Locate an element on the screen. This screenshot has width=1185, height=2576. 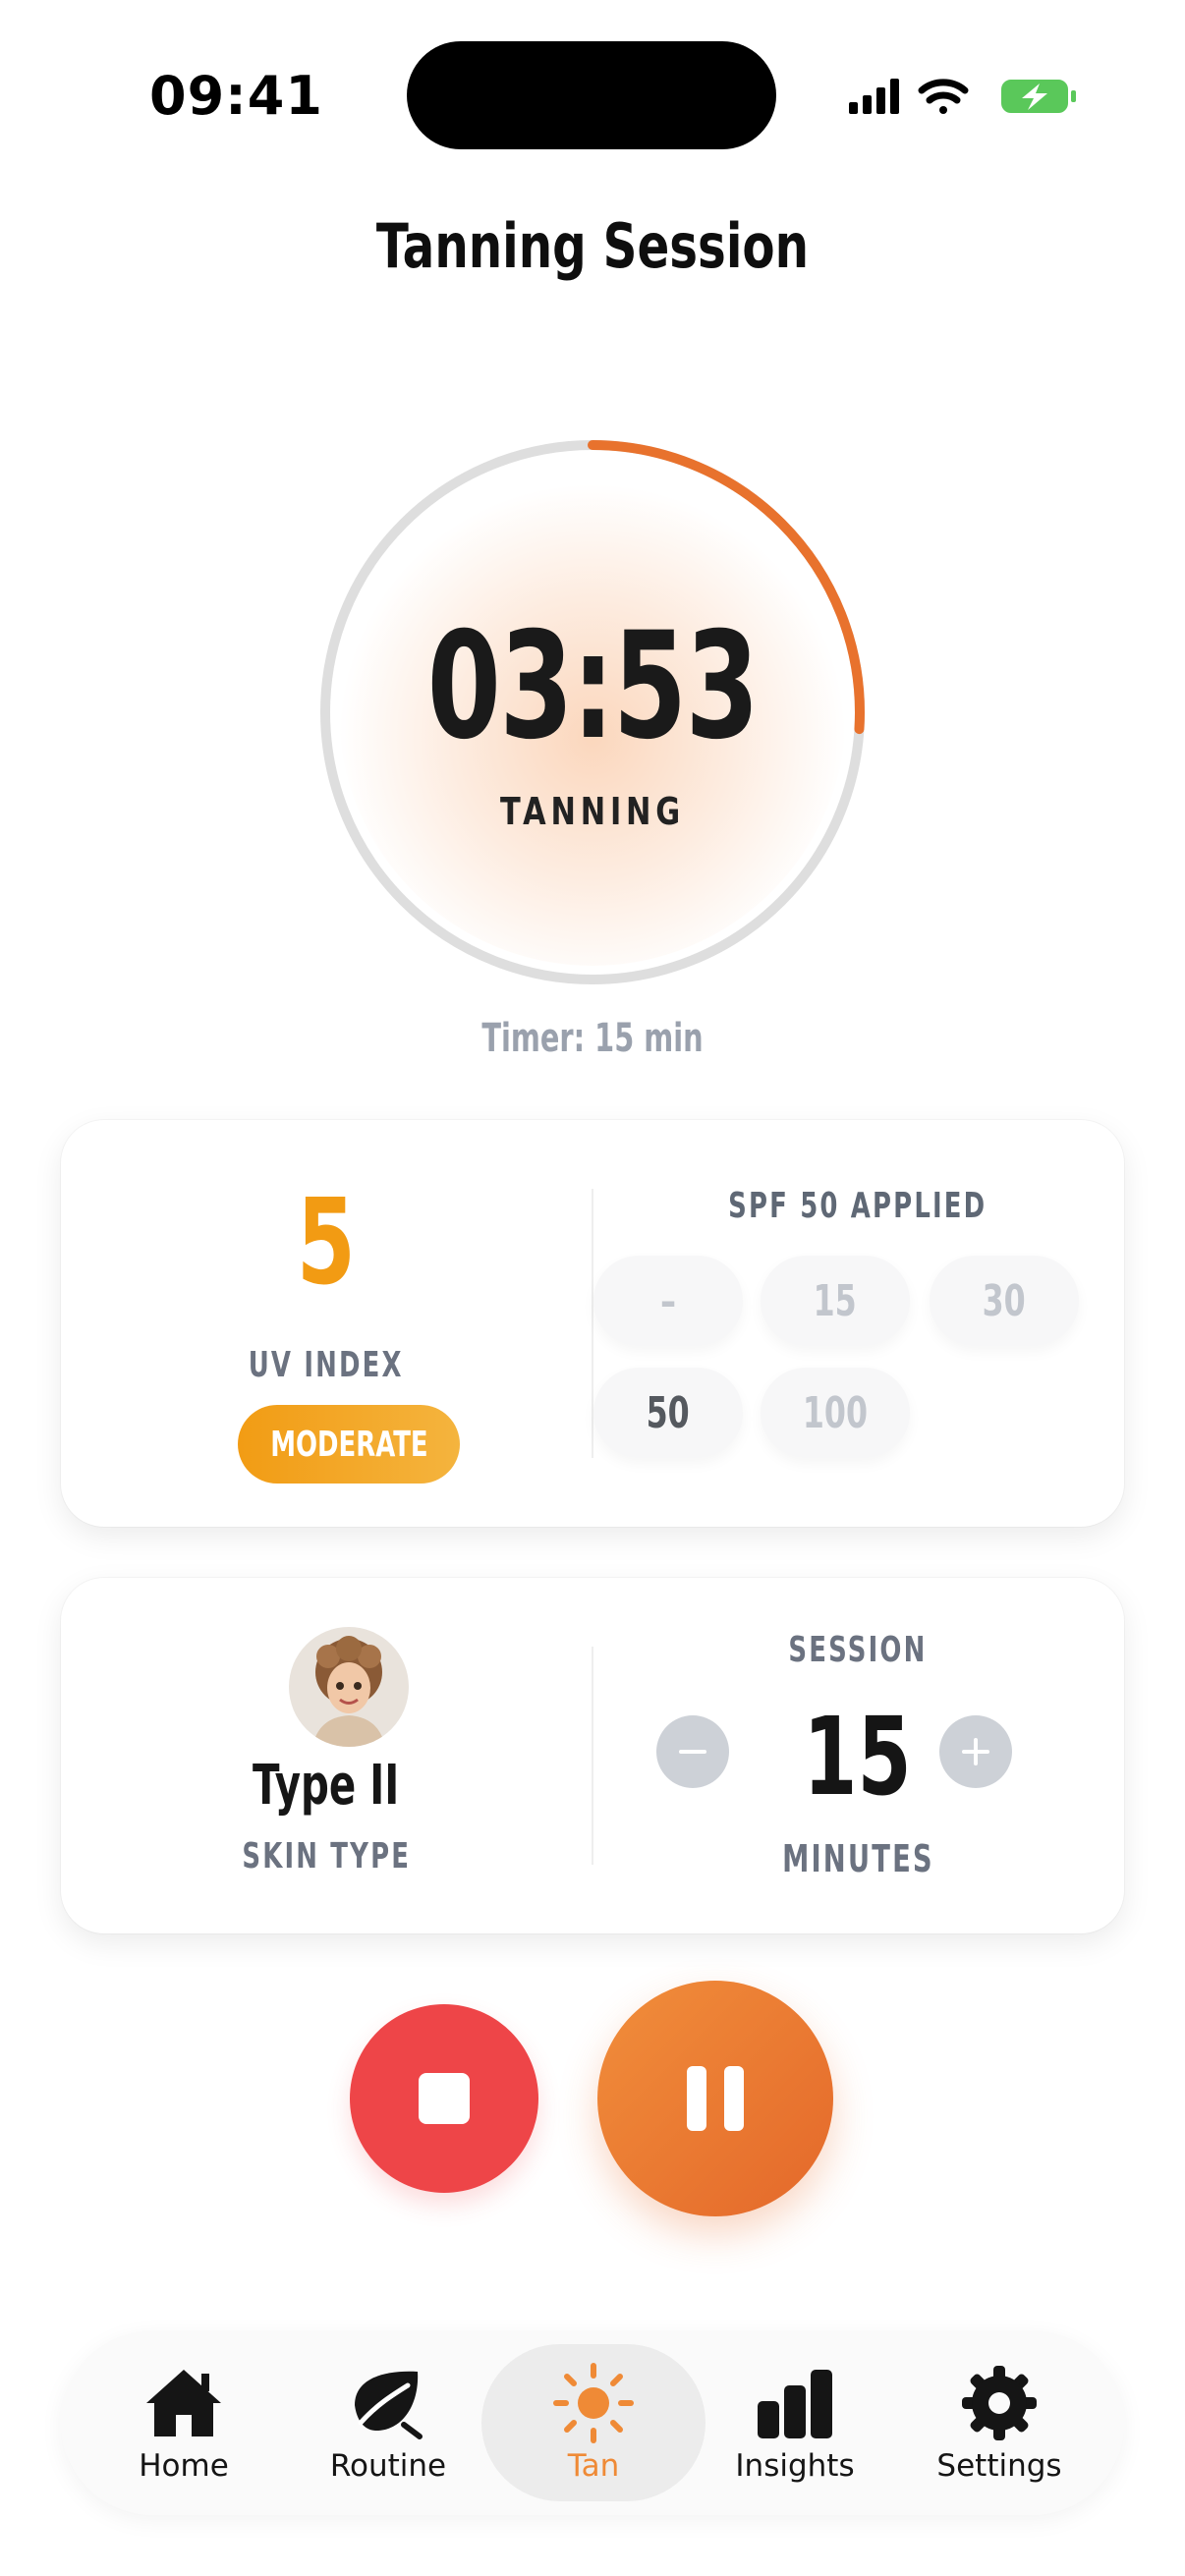
session-unit-label: MINUTES is located at coordinates (858, 1858).